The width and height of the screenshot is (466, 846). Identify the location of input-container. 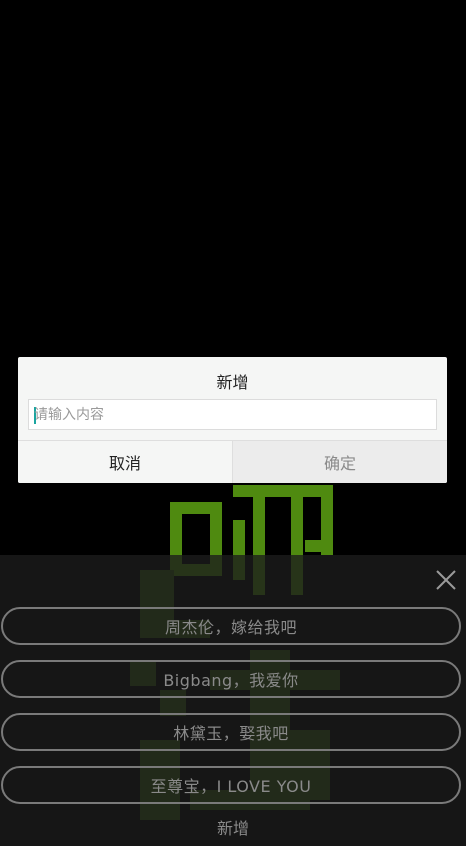
(232, 414).